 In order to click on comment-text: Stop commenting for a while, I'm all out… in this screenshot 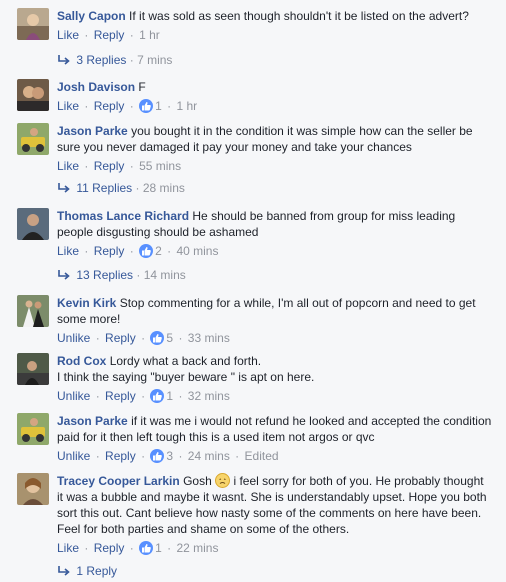, I will do `click(266, 311)`.